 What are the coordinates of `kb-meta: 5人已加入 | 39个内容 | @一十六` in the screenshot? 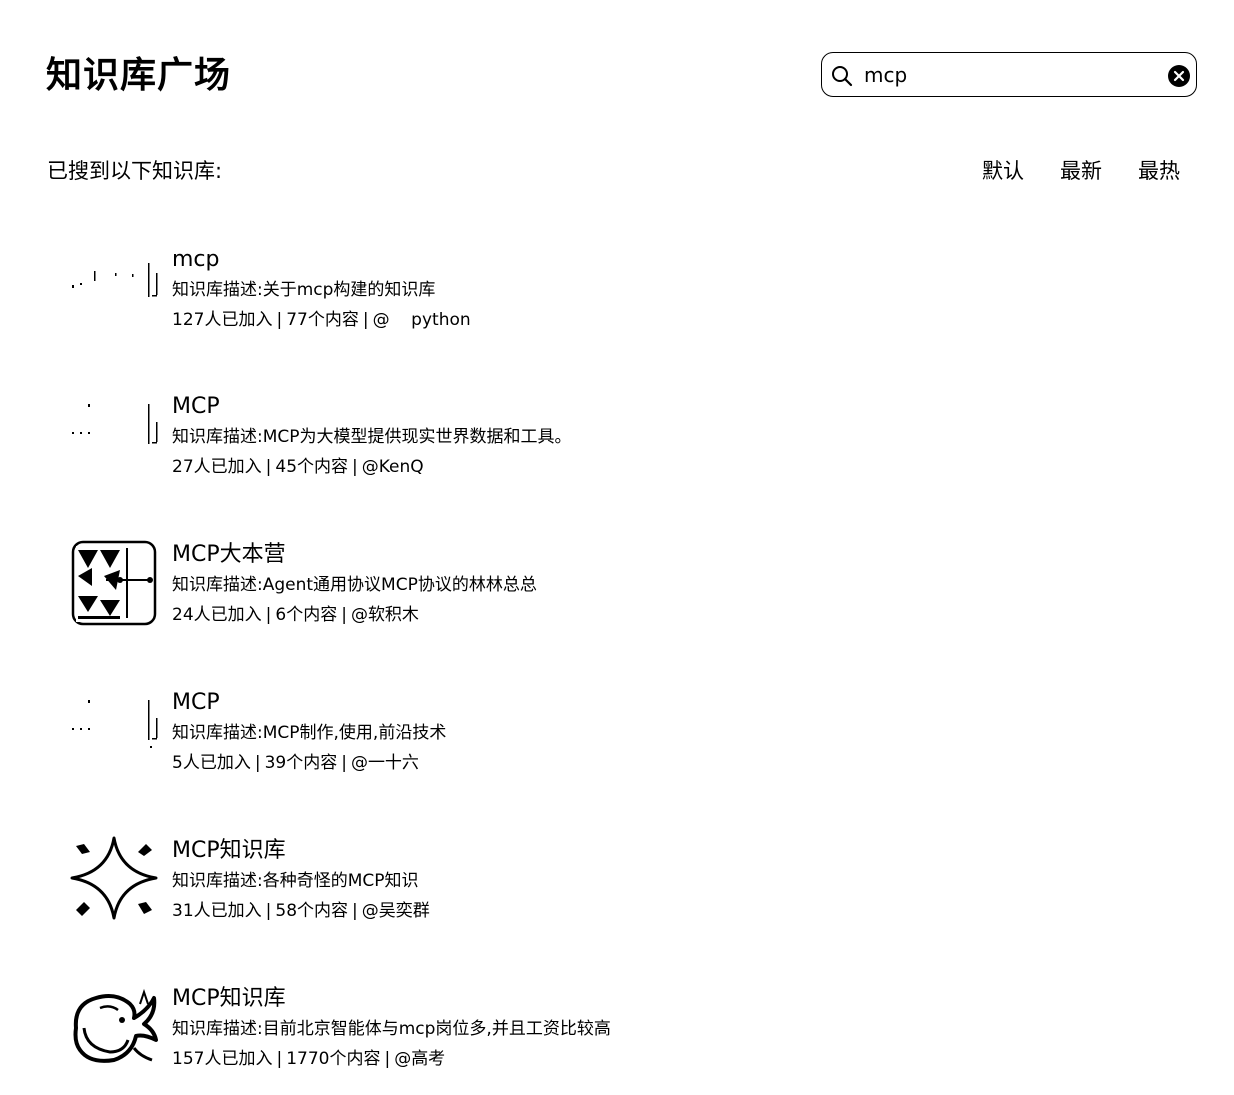 It's located at (295, 763).